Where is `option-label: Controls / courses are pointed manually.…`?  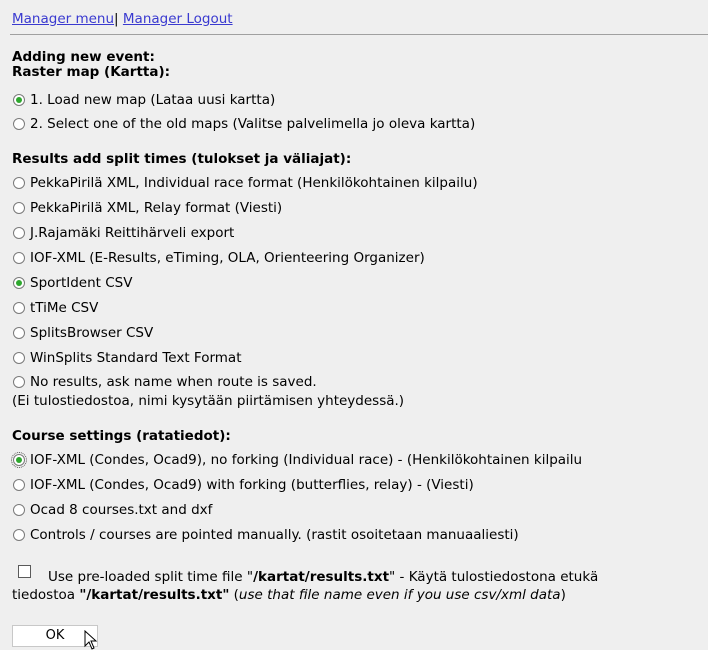 option-label: Controls / courses are pointed manually.… is located at coordinates (274, 535).